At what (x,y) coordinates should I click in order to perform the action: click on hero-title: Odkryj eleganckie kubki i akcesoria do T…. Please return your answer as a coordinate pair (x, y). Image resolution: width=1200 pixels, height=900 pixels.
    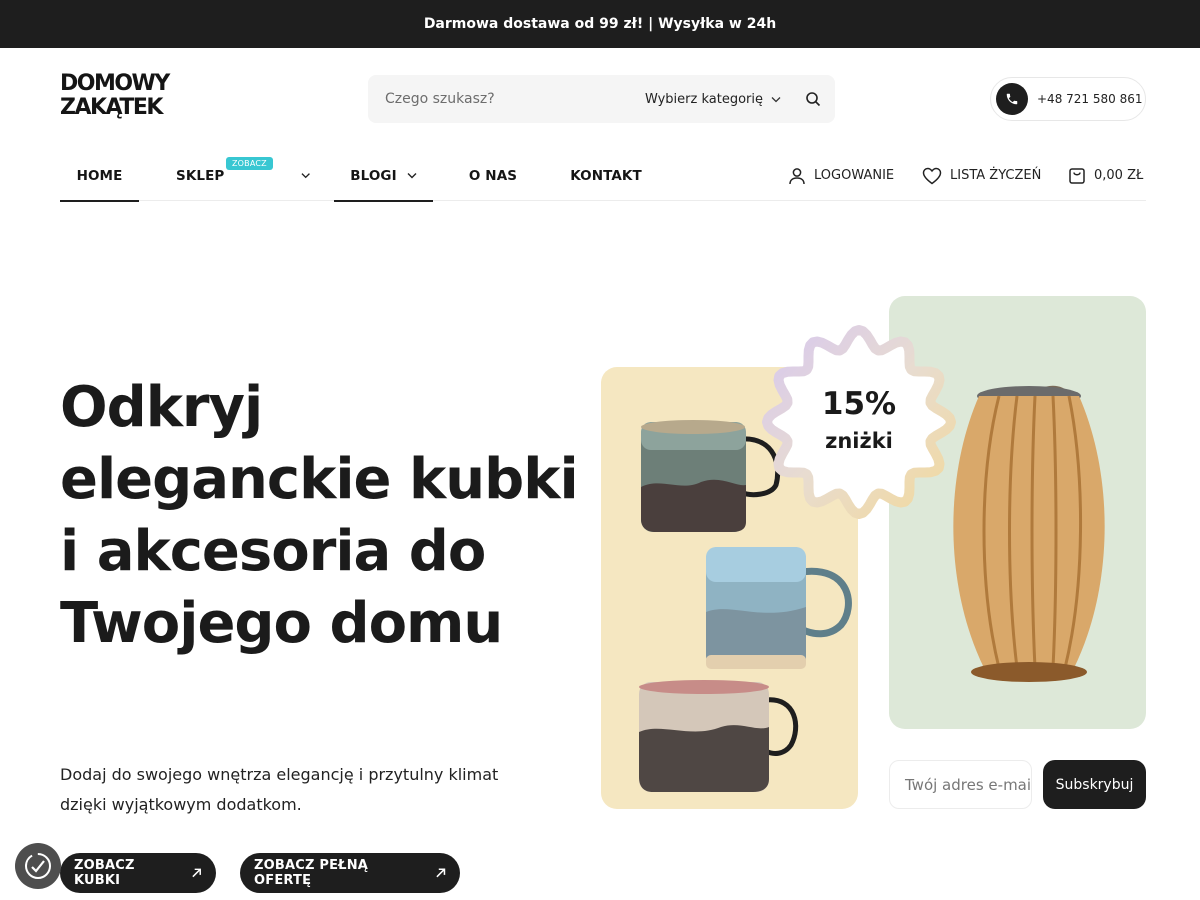
    Looking at the image, I should click on (319, 515).